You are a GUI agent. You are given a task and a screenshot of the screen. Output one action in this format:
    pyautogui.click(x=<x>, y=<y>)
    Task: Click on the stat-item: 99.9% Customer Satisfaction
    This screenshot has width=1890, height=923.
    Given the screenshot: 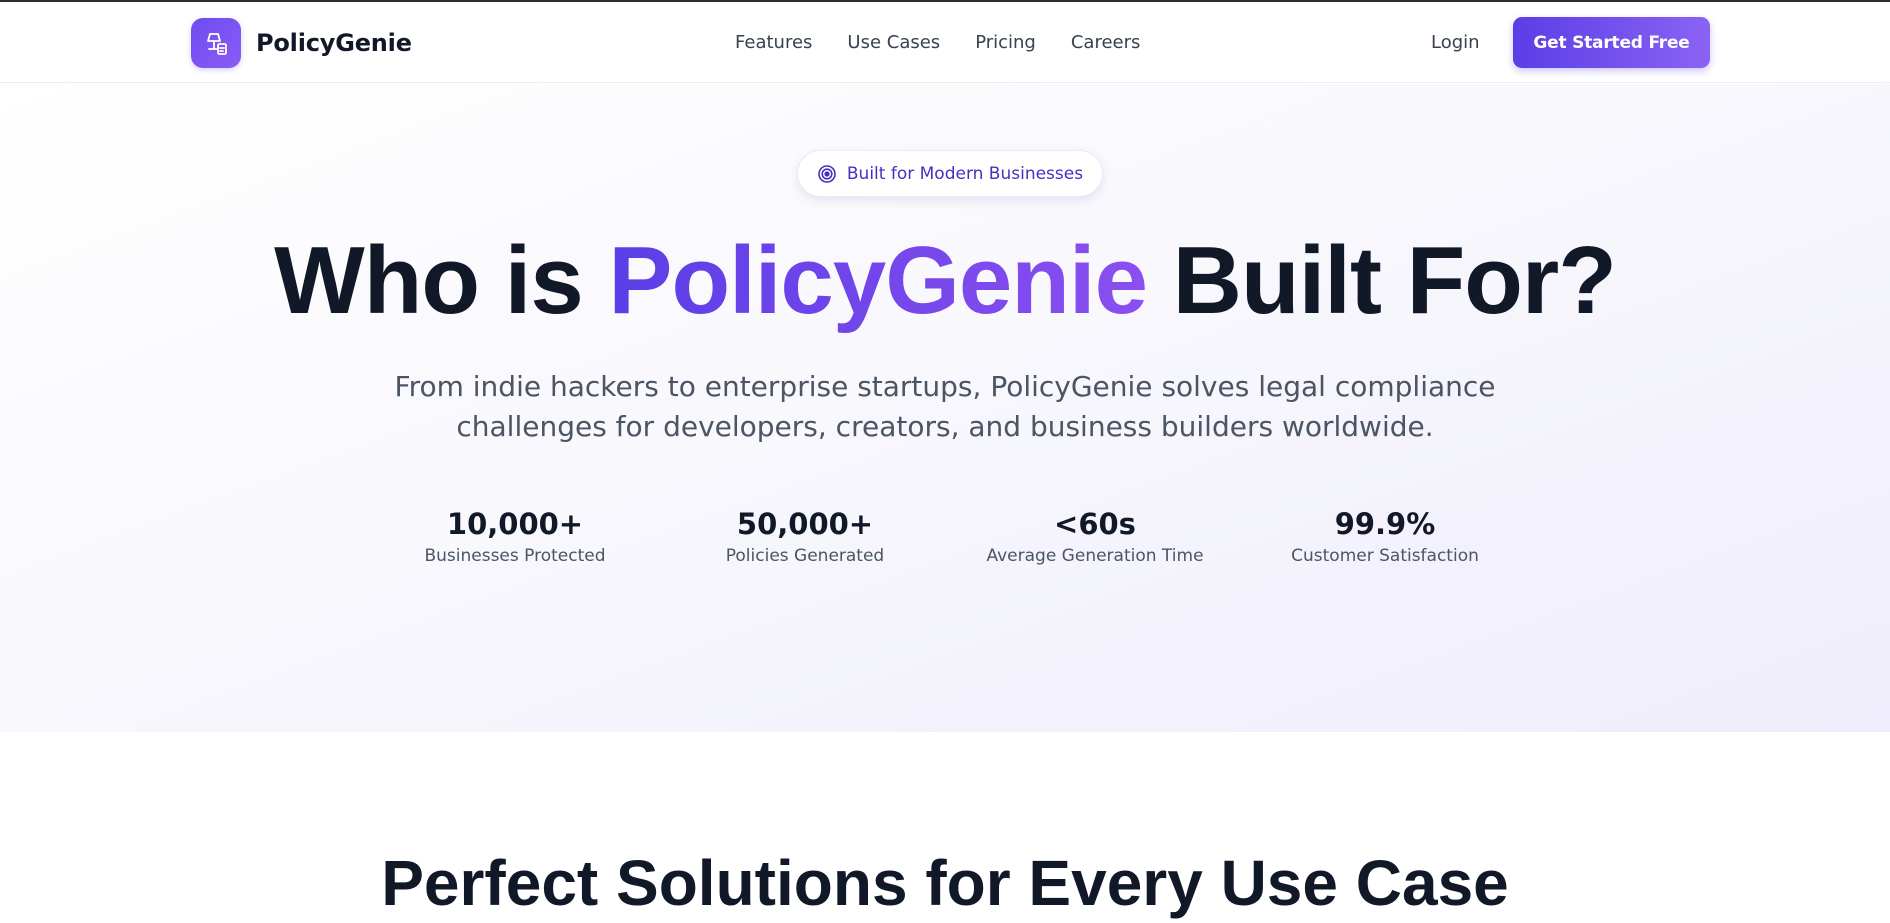 What is the action you would take?
    pyautogui.click(x=1385, y=536)
    